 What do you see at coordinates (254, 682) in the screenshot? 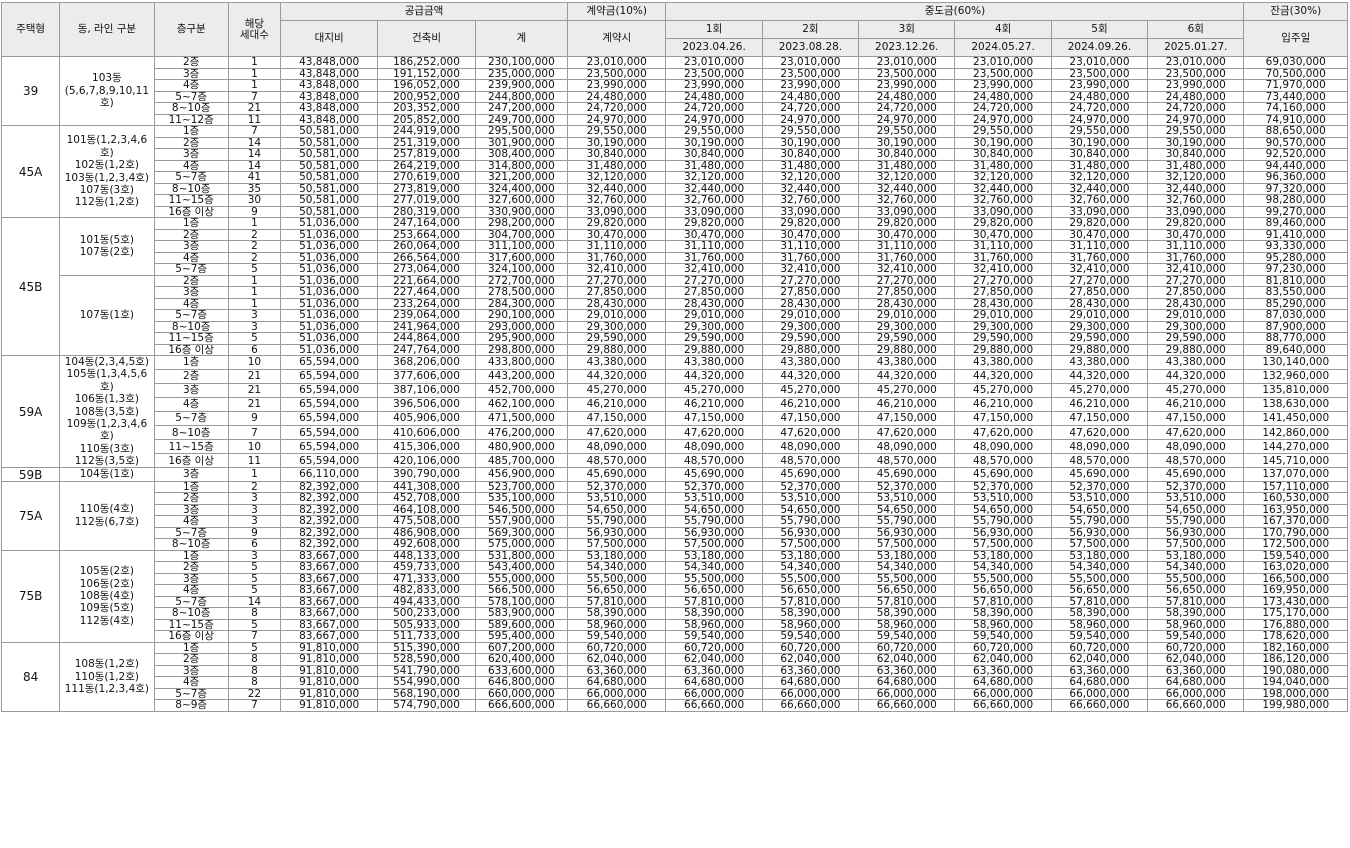
I see `units-cell: 8` at bounding box center [254, 682].